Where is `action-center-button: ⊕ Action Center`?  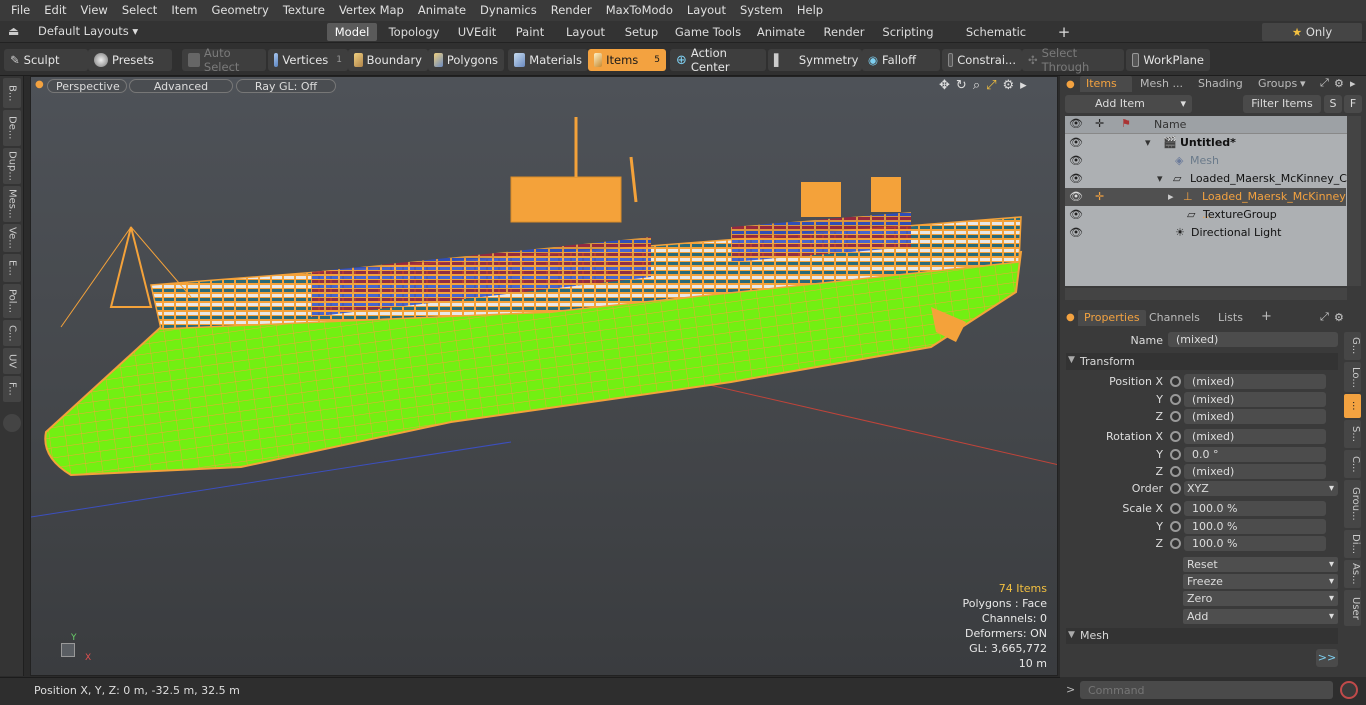
action-center-button: ⊕ Action Center is located at coordinates (718, 60).